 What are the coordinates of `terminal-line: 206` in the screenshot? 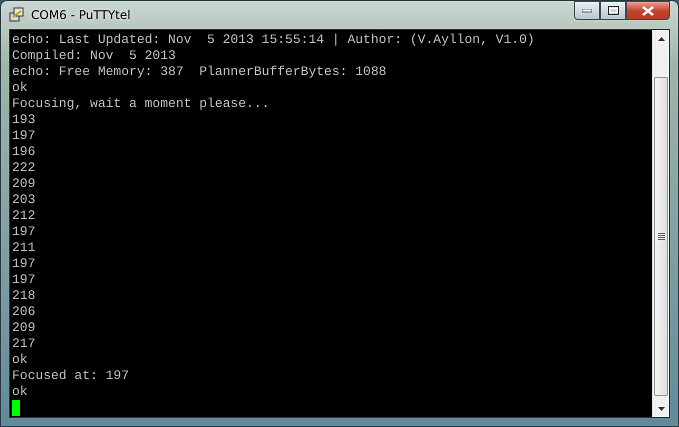 It's located at (24, 312).